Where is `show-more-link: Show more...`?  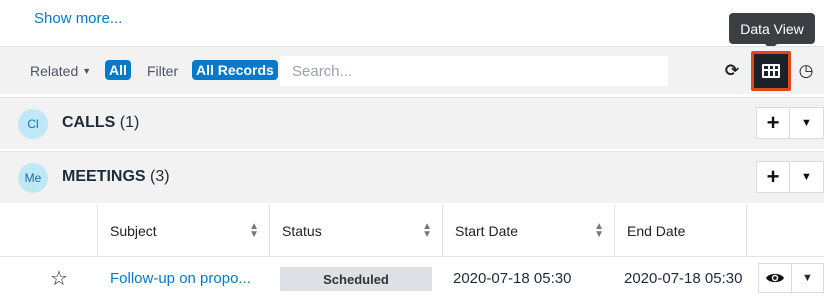
show-more-link: Show more... is located at coordinates (78, 18).